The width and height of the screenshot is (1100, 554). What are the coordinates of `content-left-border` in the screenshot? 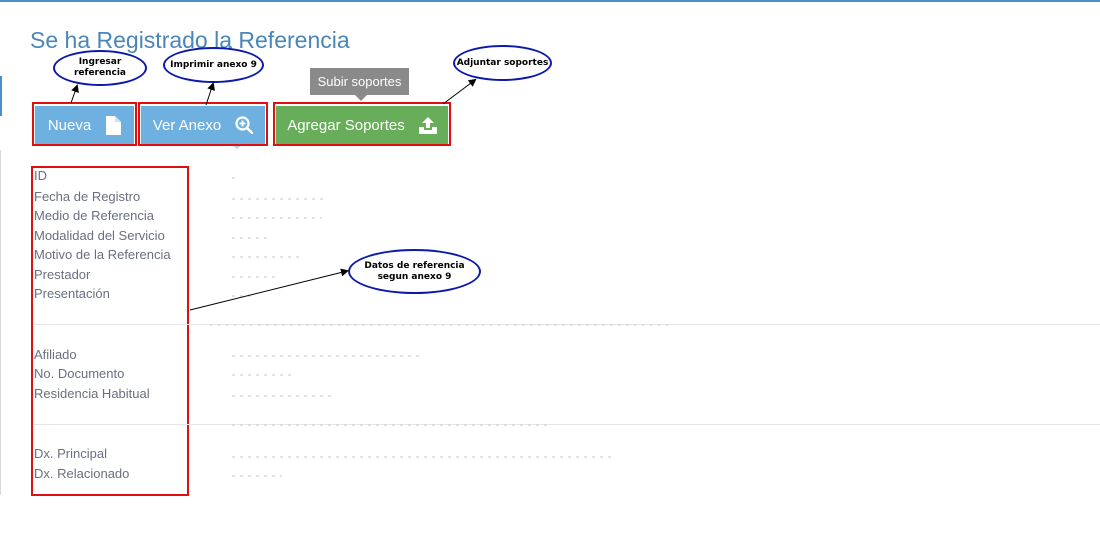 It's located at (0, 322).